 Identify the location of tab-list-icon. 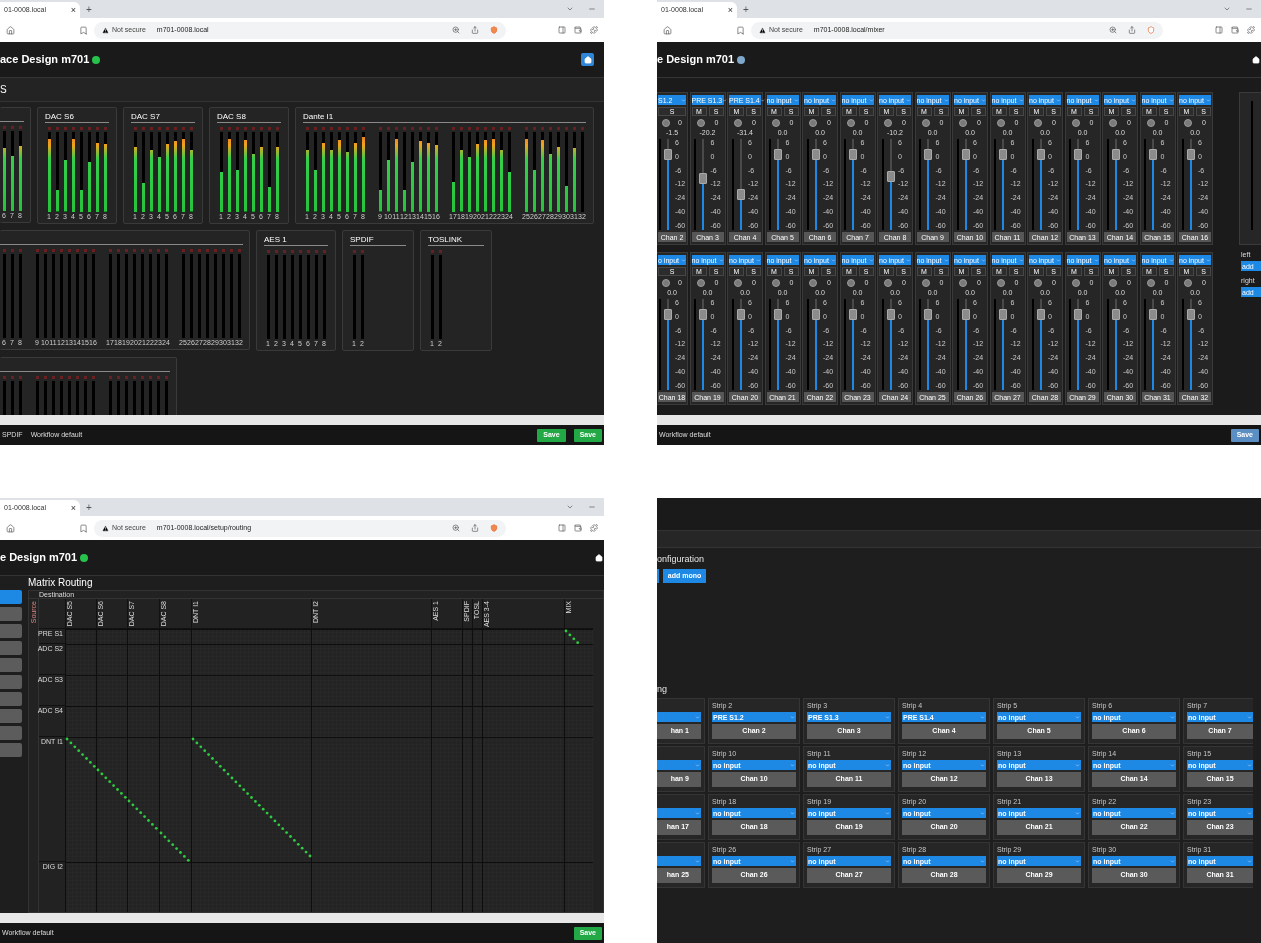
(570, 9).